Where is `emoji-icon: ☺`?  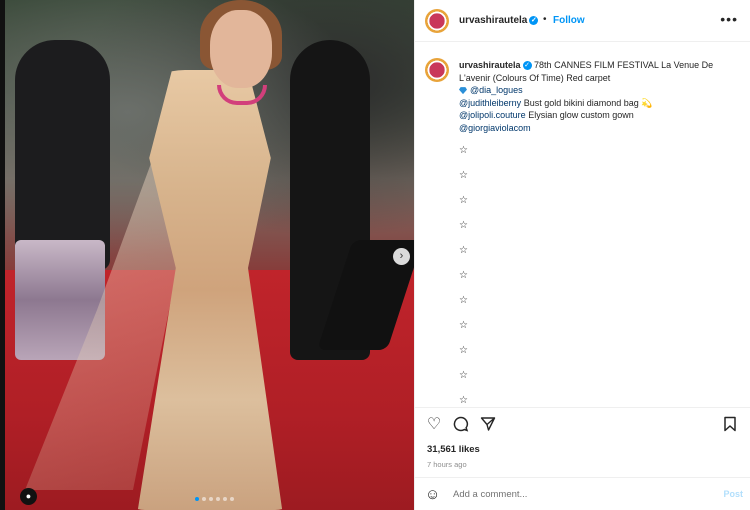 emoji-icon: ☺ is located at coordinates (433, 494).